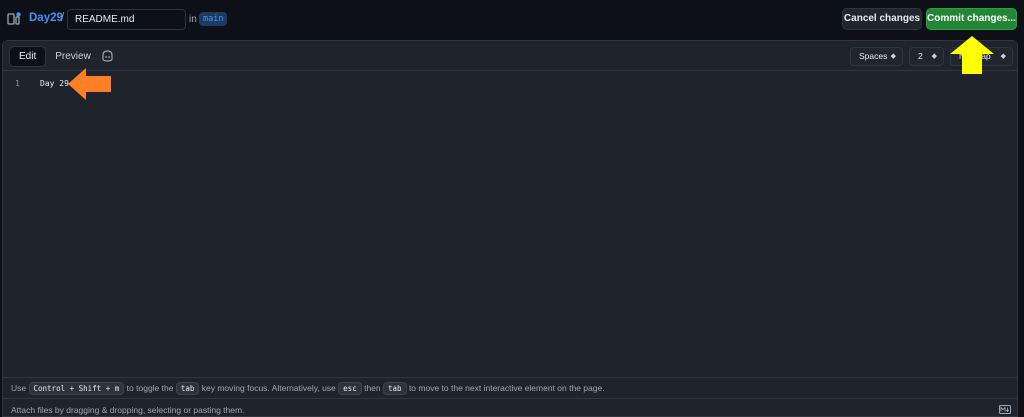 Image resolution: width=1024 pixels, height=417 pixels. Describe the element at coordinates (14, 19) in the screenshot. I see `file-tree-icon` at that location.